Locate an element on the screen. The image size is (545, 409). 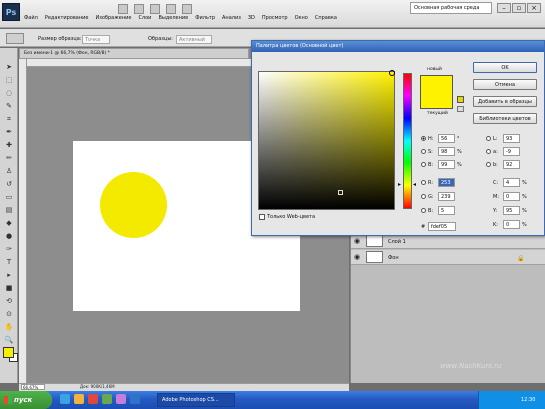
menu-image: Изображение is located at coordinates (113, 18).